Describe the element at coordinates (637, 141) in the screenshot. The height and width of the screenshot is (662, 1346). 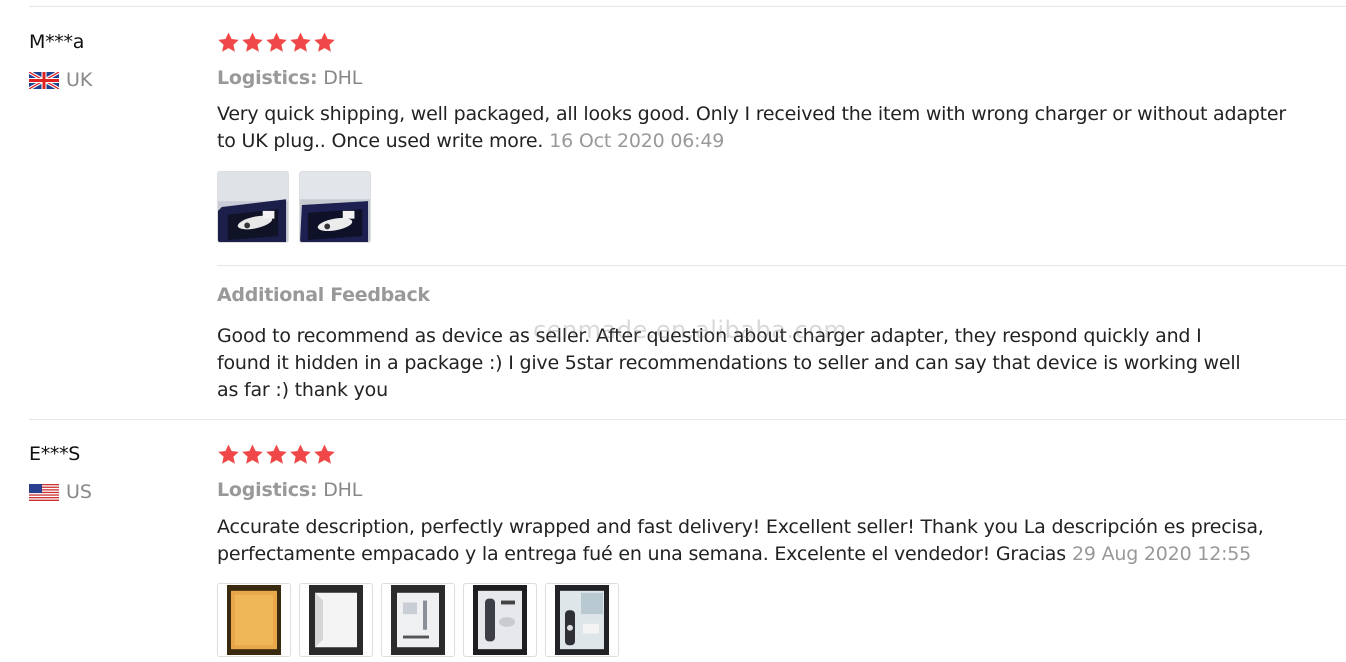
I see `review-date: 16 Oct 2020 06:49` at that location.